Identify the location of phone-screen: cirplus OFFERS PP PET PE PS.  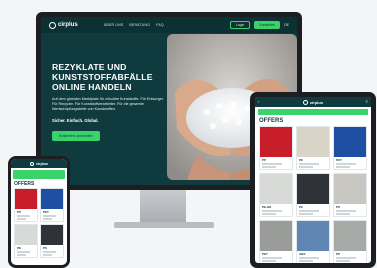
(39, 212).